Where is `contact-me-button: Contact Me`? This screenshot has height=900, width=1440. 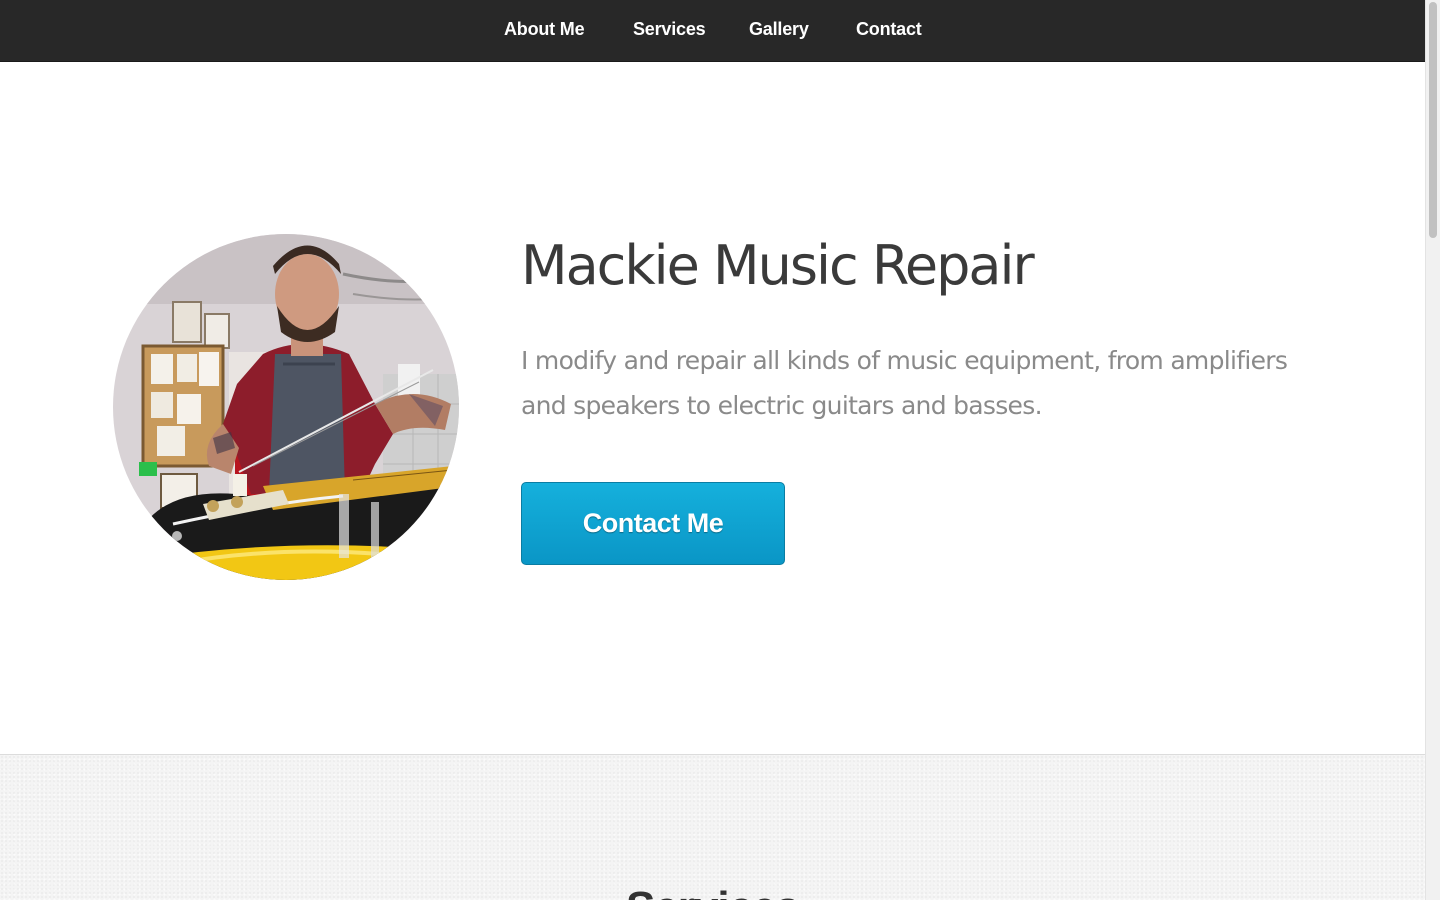
contact-me-button: Contact Me is located at coordinates (653, 523).